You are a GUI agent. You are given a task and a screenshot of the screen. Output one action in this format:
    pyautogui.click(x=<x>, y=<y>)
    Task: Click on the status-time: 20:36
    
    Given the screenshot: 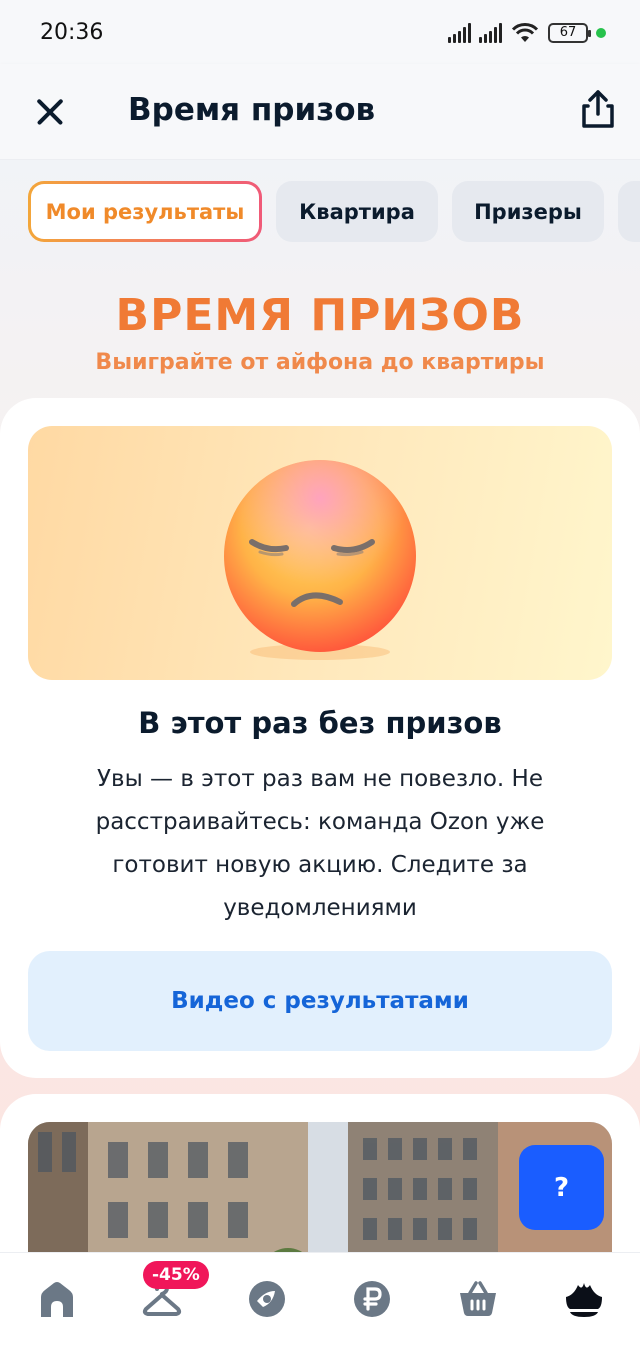 What is the action you would take?
    pyautogui.click(x=72, y=32)
    